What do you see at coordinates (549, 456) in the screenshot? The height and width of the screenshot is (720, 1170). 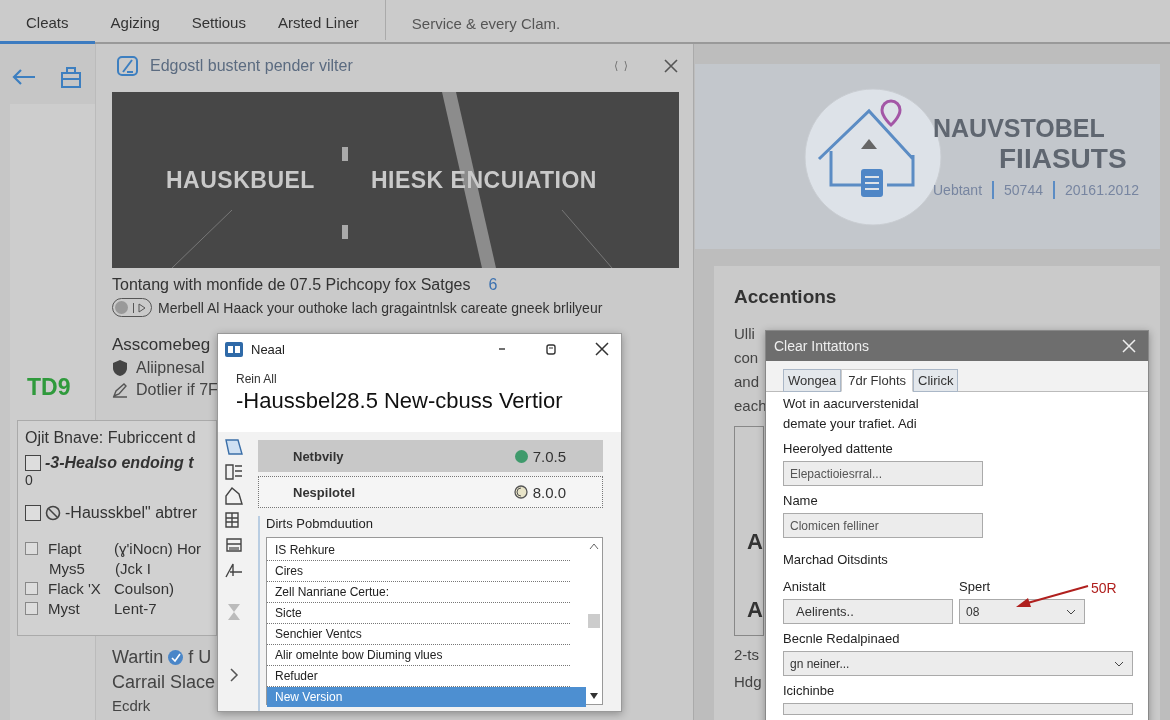 I see `version-text: 7.0.5` at bounding box center [549, 456].